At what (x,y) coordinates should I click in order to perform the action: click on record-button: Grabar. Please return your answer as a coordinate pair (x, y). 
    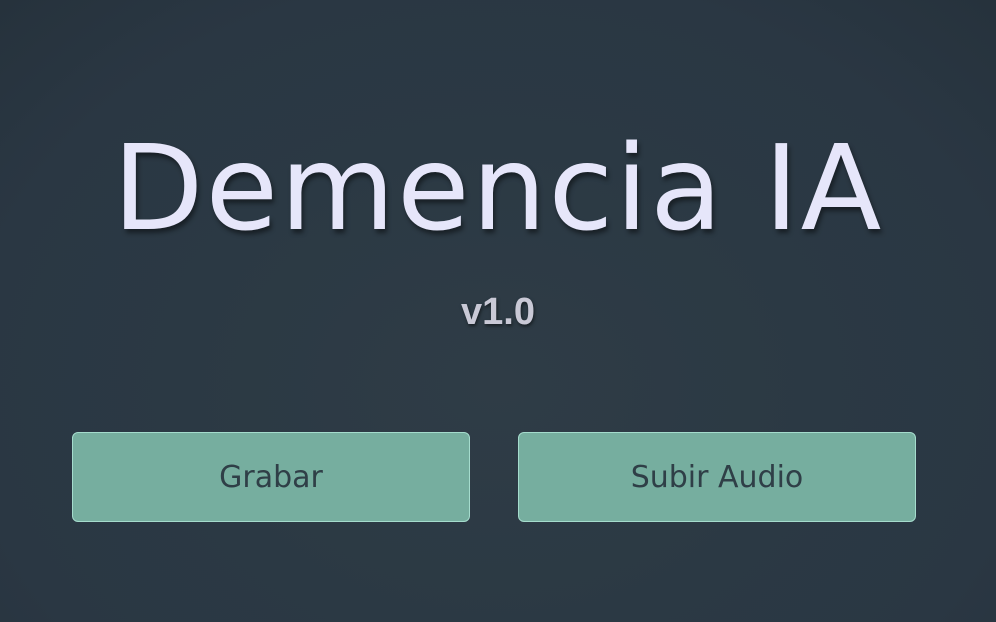
    Looking at the image, I should click on (271, 477).